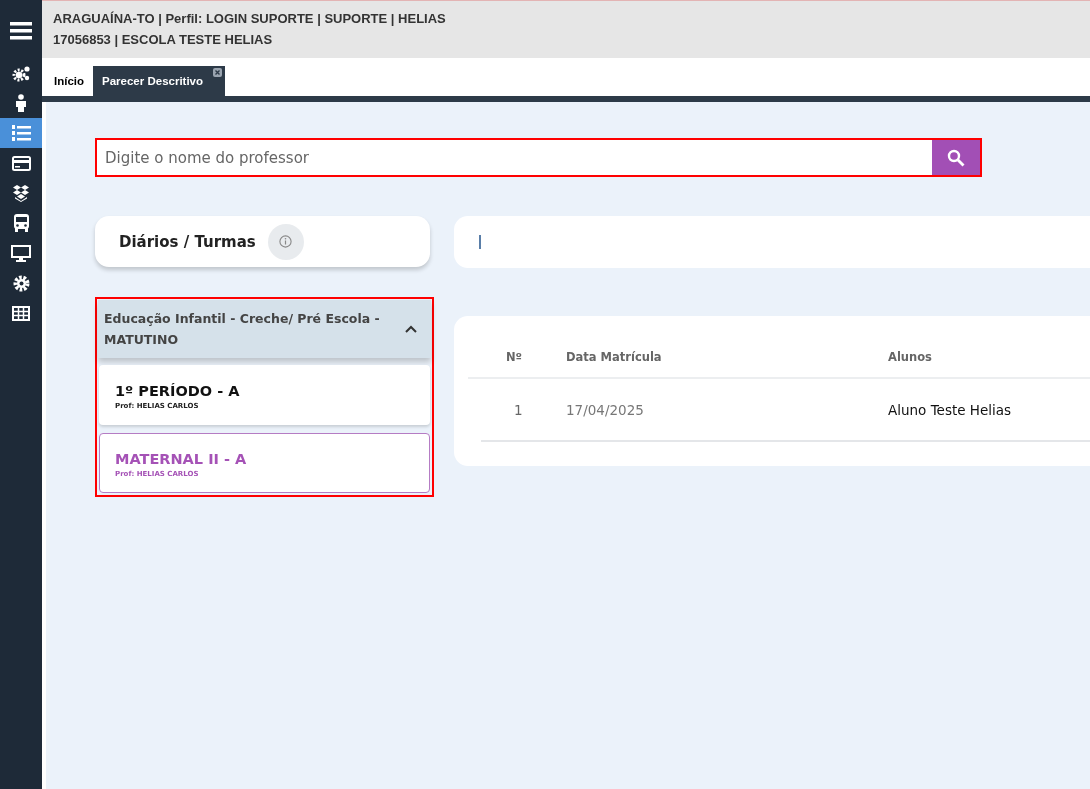  What do you see at coordinates (163, 39) in the screenshot?
I see `header-school-text: 17056853 | ESCOLA TESTE HELIAS` at bounding box center [163, 39].